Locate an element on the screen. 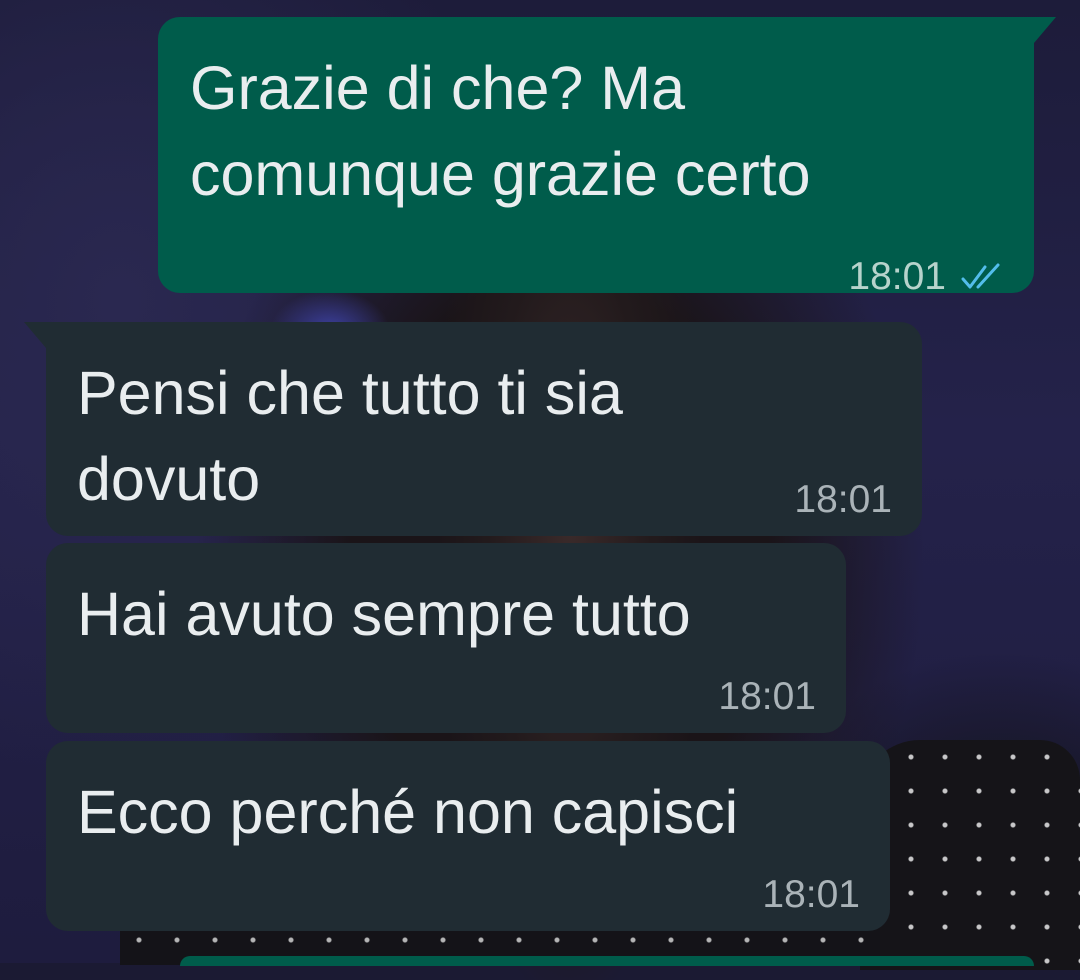 The width and height of the screenshot is (1080, 980). double-check-icon is located at coordinates (980, 276).